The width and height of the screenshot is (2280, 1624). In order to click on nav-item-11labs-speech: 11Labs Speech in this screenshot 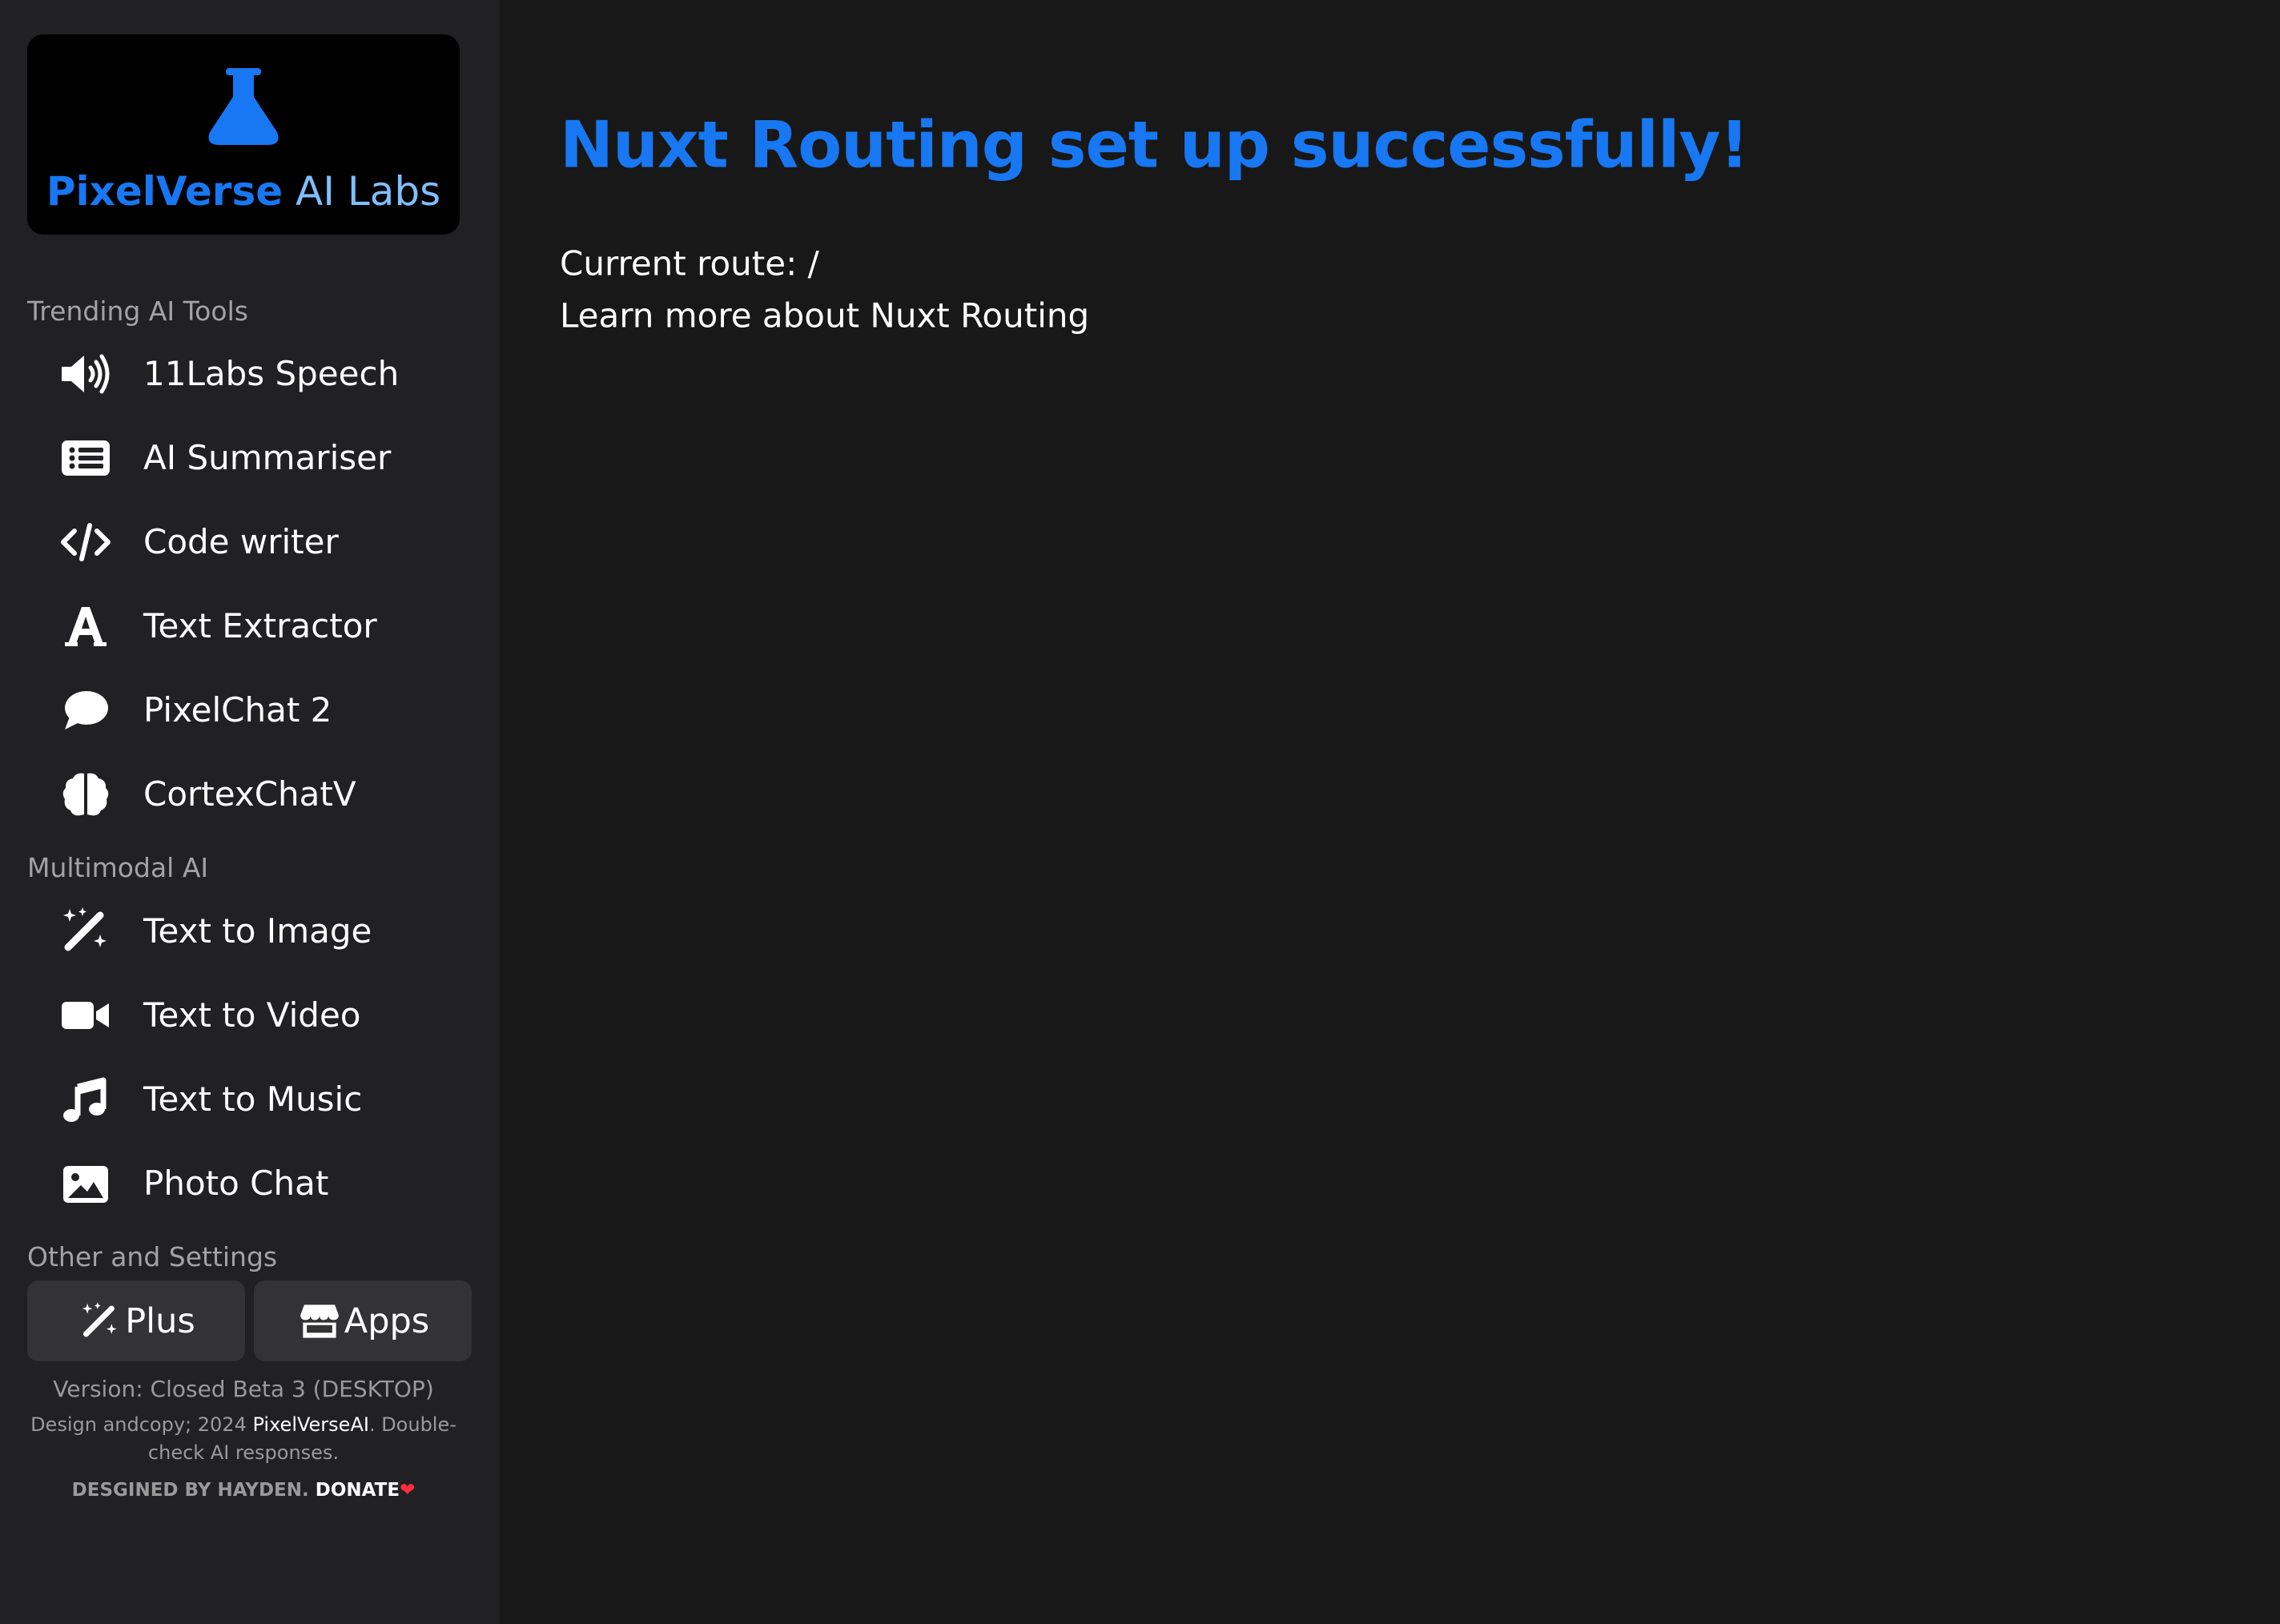, I will do `click(249, 374)`.